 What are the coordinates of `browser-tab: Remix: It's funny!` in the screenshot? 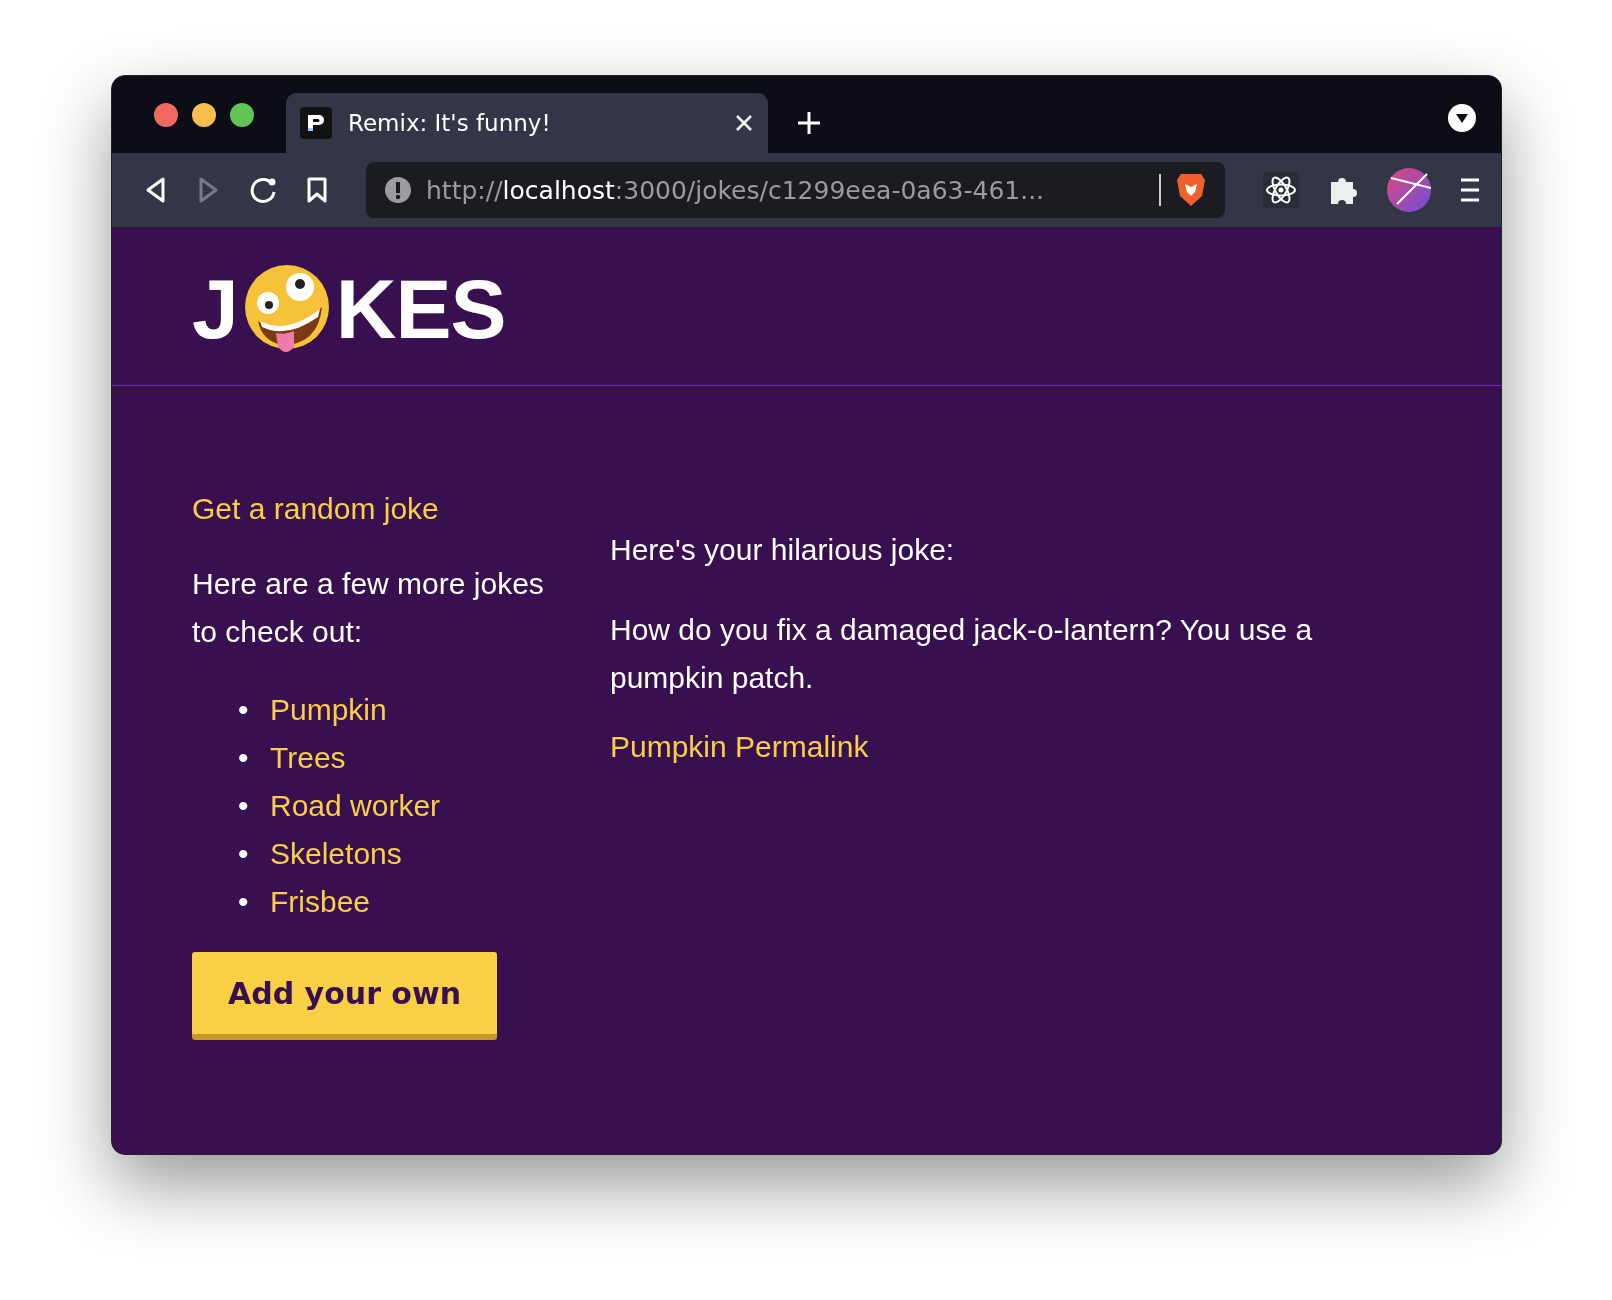 It's located at (527, 123).